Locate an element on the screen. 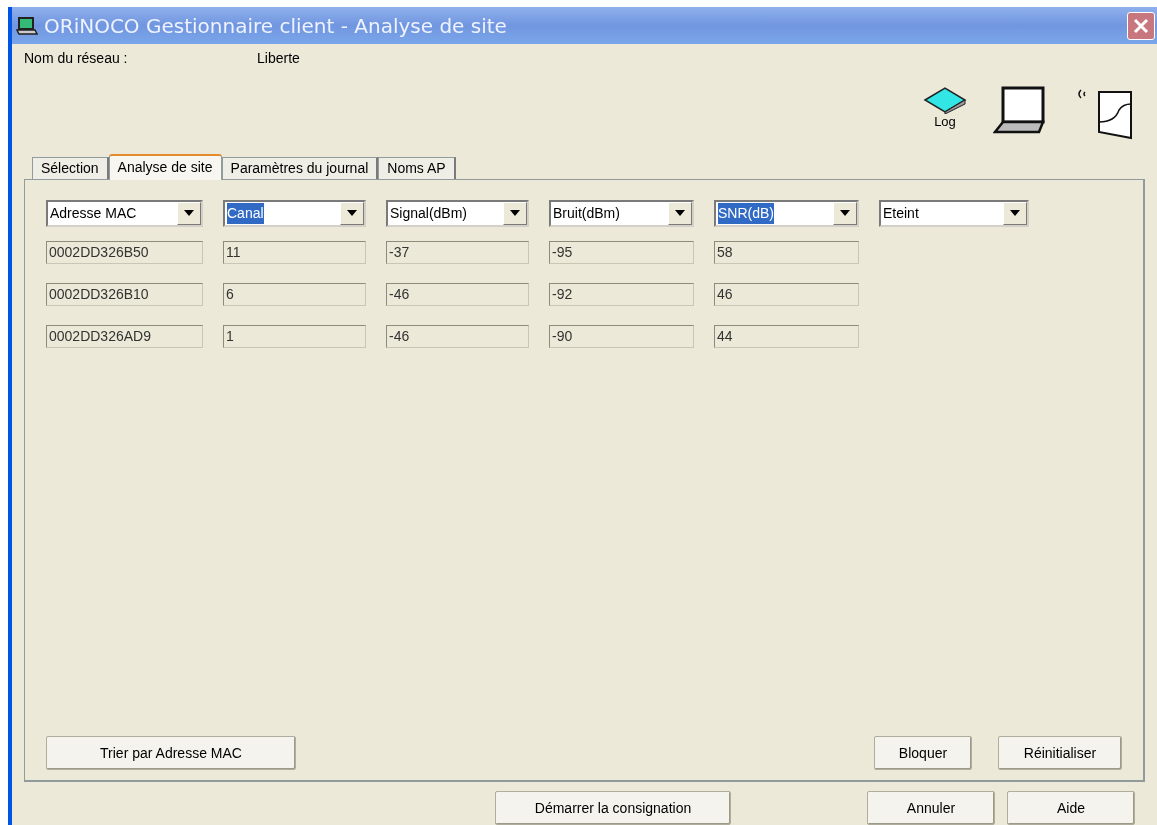 Image resolution: width=1157 pixels, height=825 pixels. dropdown-value: Eteint is located at coordinates (901, 213).